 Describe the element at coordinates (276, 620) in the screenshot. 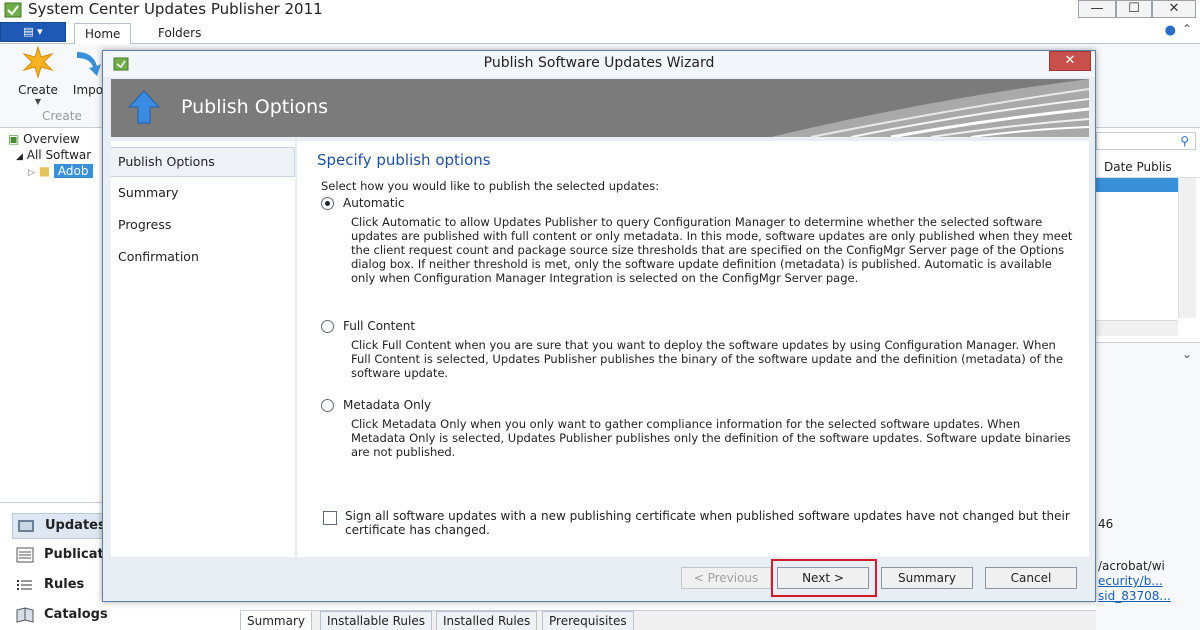

I see `tab-summary: Summary` at that location.